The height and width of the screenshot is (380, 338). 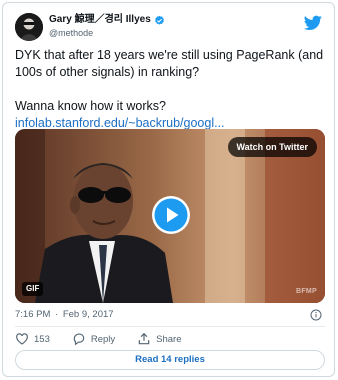 What do you see at coordinates (88, 314) in the screenshot?
I see `tweet-date: Feb 9, 2017` at bounding box center [88, 314].